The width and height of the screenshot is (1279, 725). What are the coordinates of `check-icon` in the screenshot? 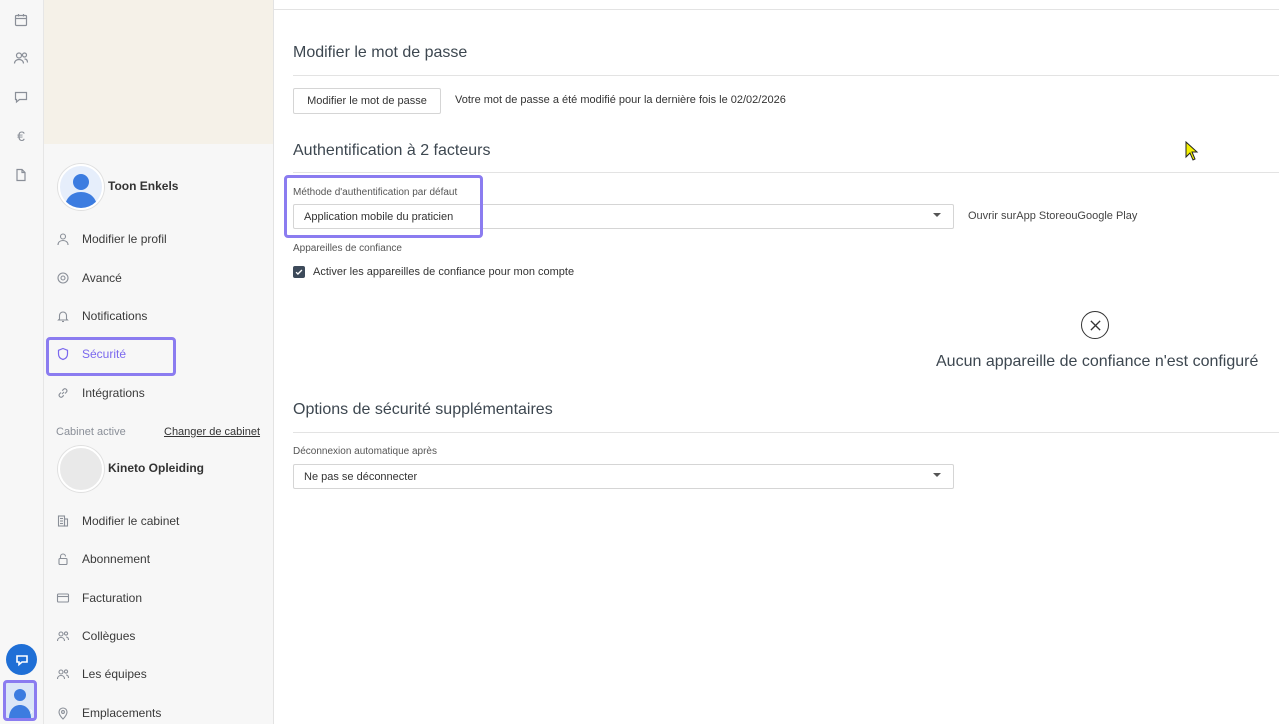 It's located at (299, 272).